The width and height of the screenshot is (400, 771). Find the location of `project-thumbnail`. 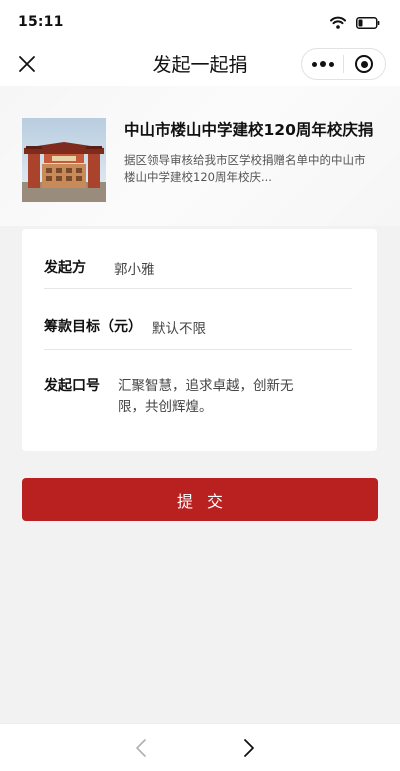

project-thumbnail is located at coordinates (64, 160).